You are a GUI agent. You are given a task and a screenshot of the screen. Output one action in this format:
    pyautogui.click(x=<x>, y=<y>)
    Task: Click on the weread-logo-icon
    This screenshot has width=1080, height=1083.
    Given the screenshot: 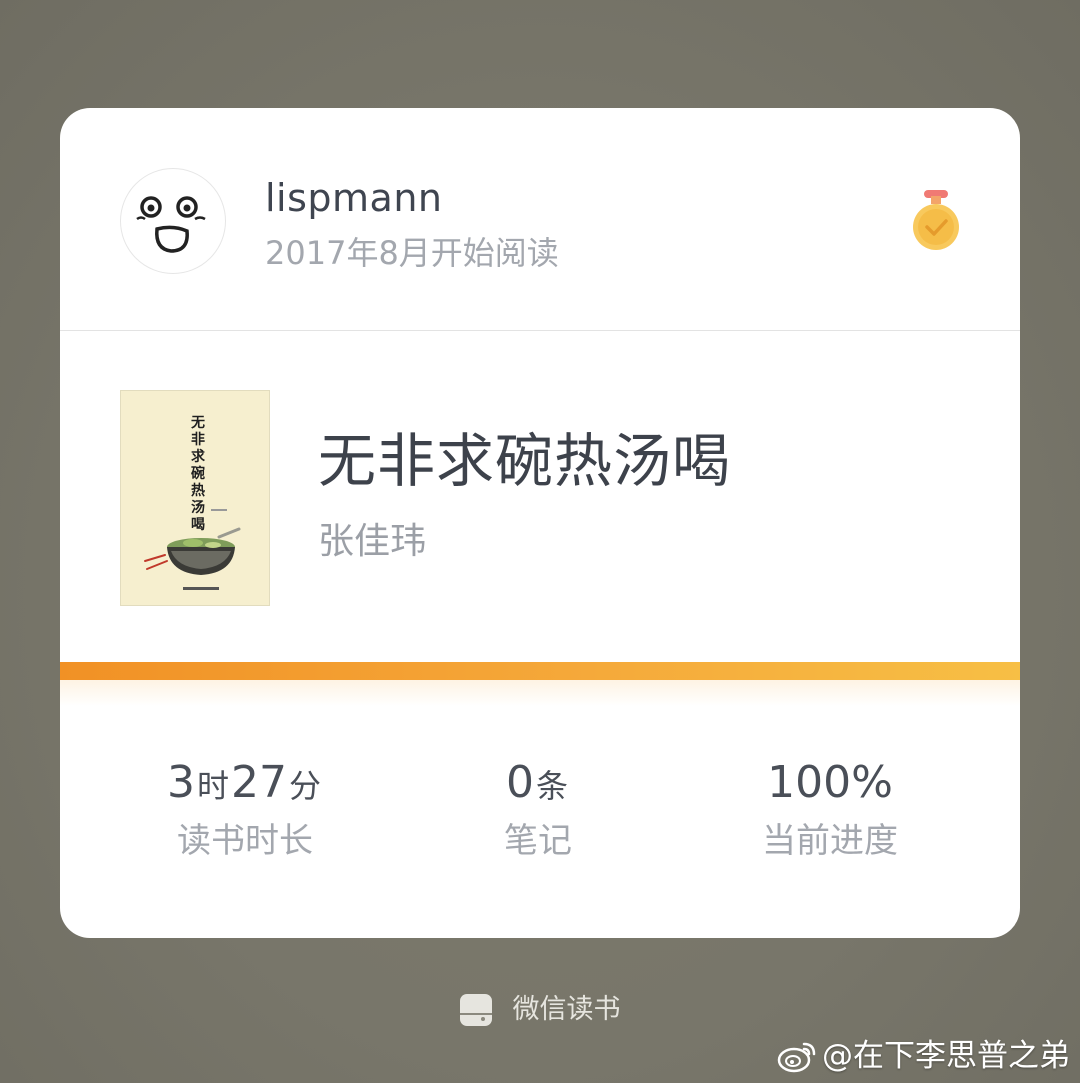 What is the action you would take?
    pyautogui.click(x=476, y=1010)
    